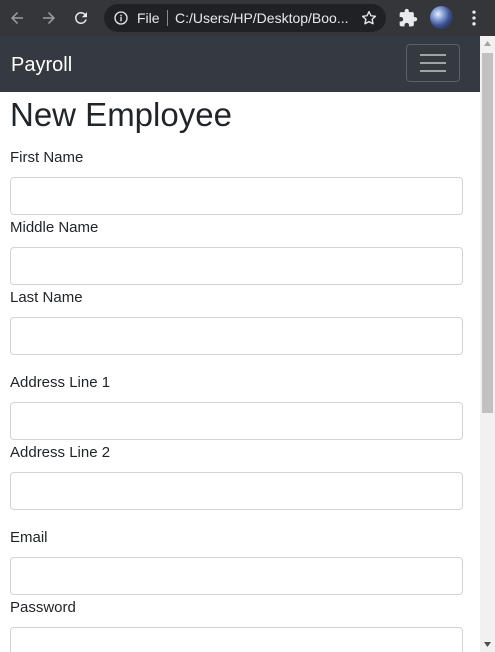 Image resolution: width=495 pixels, height=652 pixels. I want to click on kebab-icon, so click(474, 18).